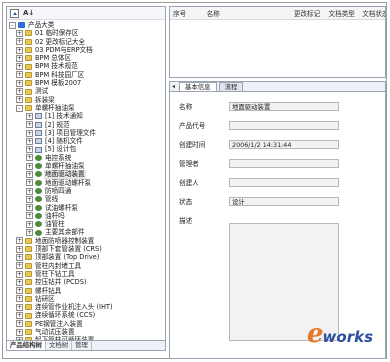 The height and width of the screenshot is (362, 390). I want to click on tree-node: + BPM 科技园厂区, so click(86, 75).